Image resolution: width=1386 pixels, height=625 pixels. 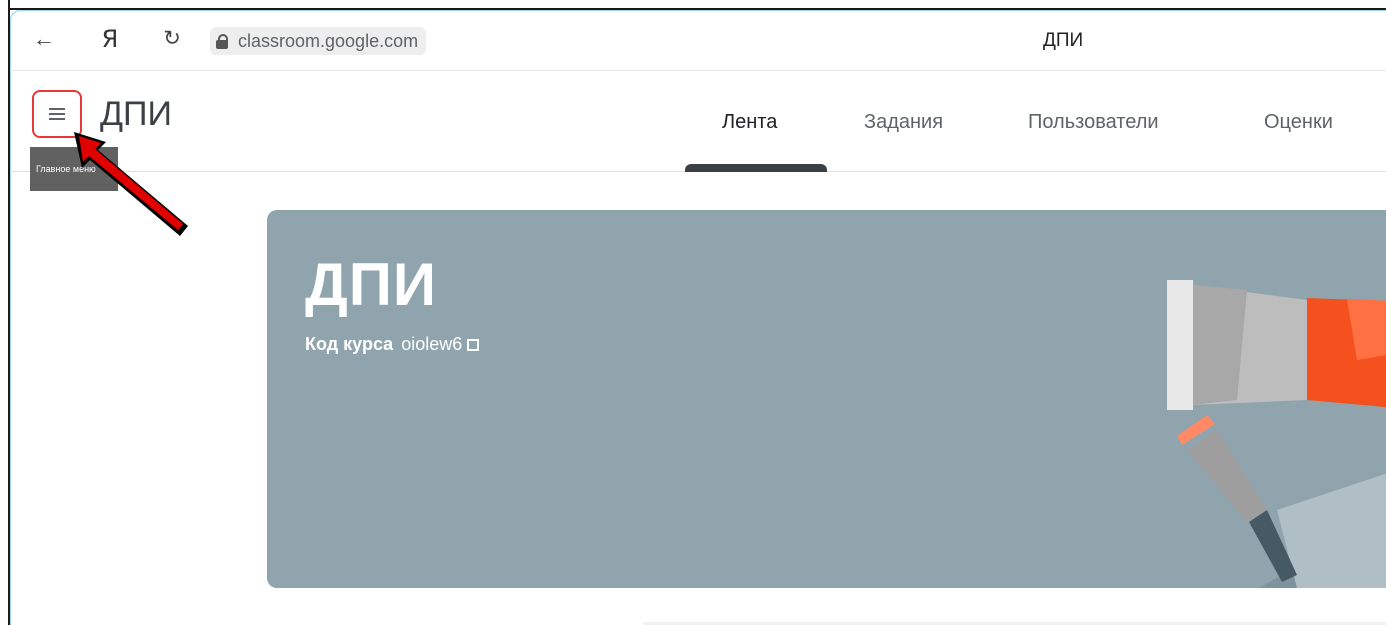 What do you see at coordinates (328, 40) in the screenshot?
I see `url-text: classroom.google.com` at bounding box center [328, 40].